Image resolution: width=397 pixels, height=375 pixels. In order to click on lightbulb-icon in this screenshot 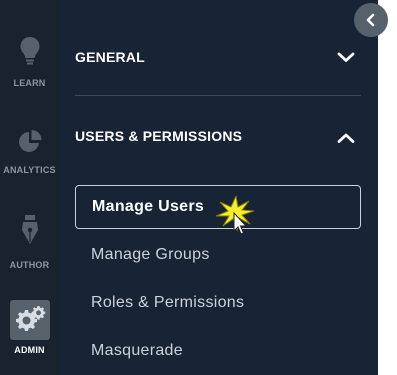, I will do `click(29, 51)`.